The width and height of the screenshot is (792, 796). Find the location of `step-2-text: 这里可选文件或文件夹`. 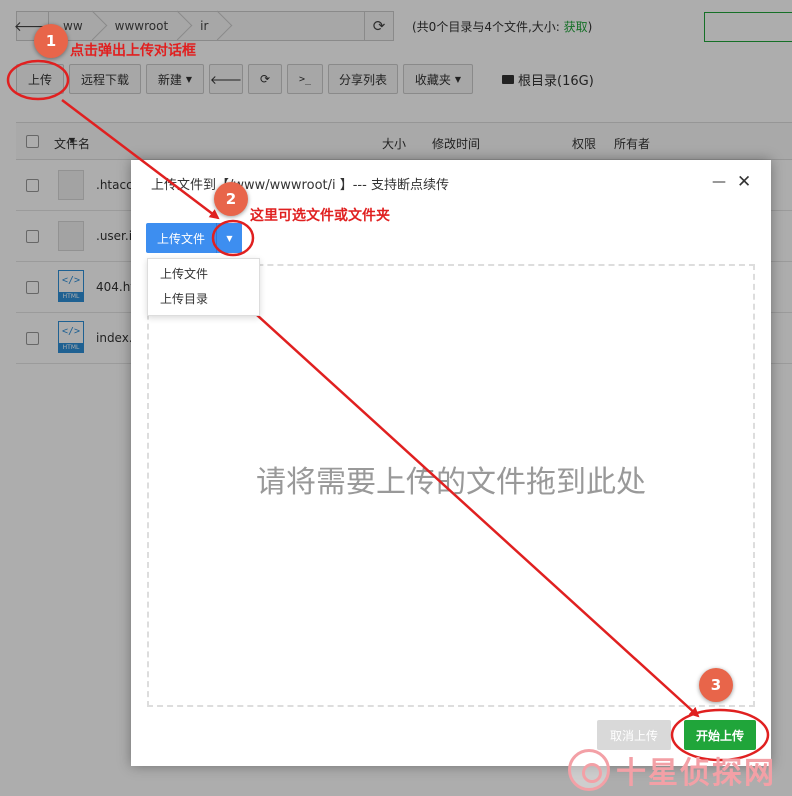

step-2-text: 这里可选文件或文件夹 is located at coordinates (320, 216).